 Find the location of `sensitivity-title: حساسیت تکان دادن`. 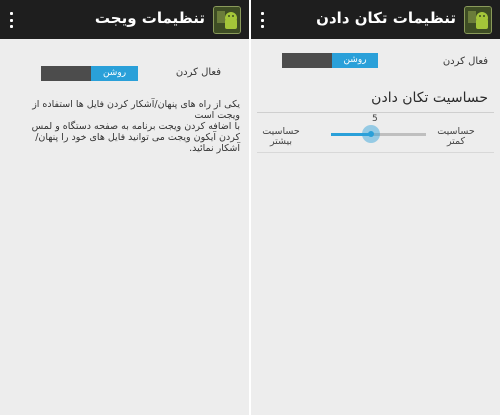

sensitivity-title: حساسیت تکان دادن is located at coordinates (429, 98).